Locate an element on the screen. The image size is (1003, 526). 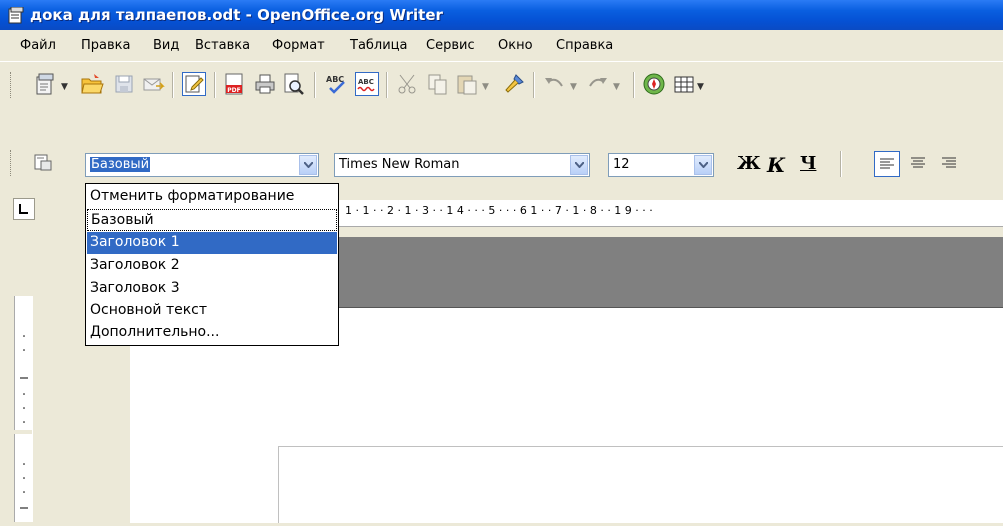
font-name-combo: Times New Roman is located at coordinates (462, 165).